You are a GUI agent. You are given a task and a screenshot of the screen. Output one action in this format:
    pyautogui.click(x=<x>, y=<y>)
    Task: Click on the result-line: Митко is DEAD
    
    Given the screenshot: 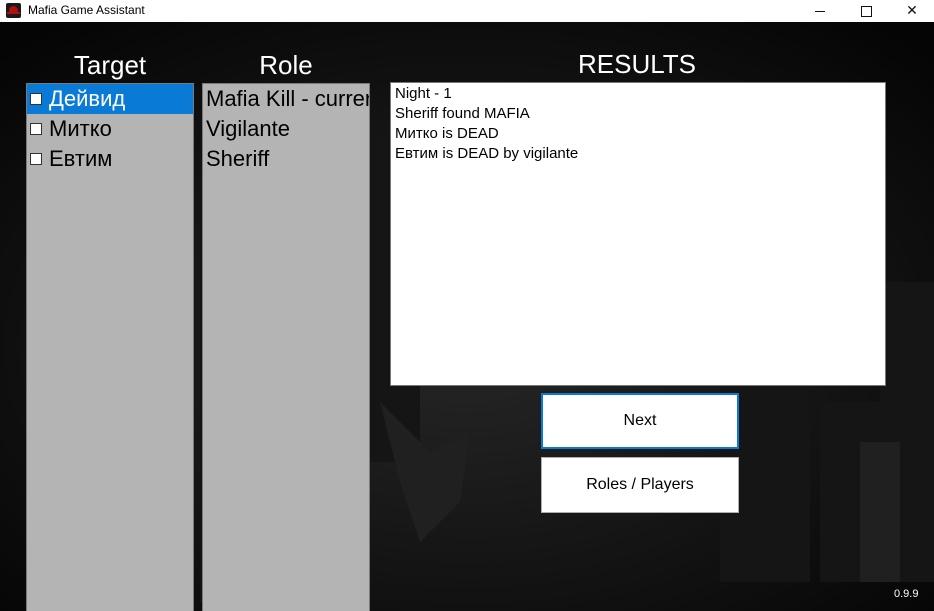 What is the action you would take?
    pyautogui.click(x=447, y=133)
    